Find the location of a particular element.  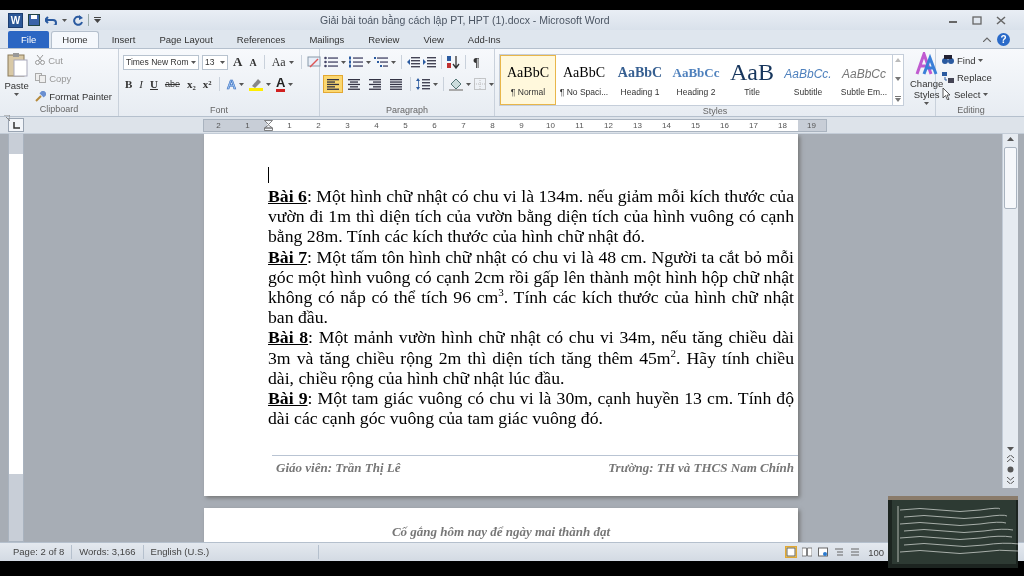

window-title: Giải bài toán bằng cách lập PT, HPT (1).docx - Microsoft Word is located at coordinates (465, 20).